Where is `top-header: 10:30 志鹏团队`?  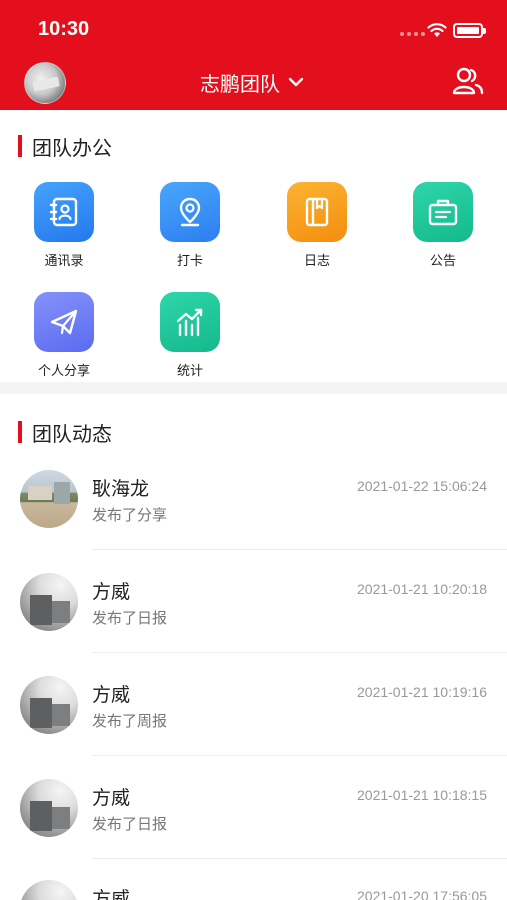 top-header: 10:30 志鹏团队 is located at coordinates (253, 55).